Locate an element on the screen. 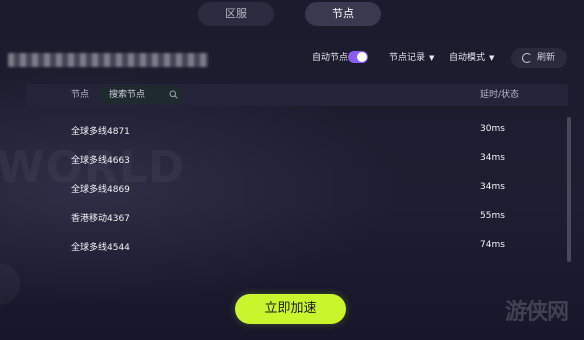 This screenshot has height=340, width=584. node-name: 全球多线4544 is located at coordinates (100, 248).